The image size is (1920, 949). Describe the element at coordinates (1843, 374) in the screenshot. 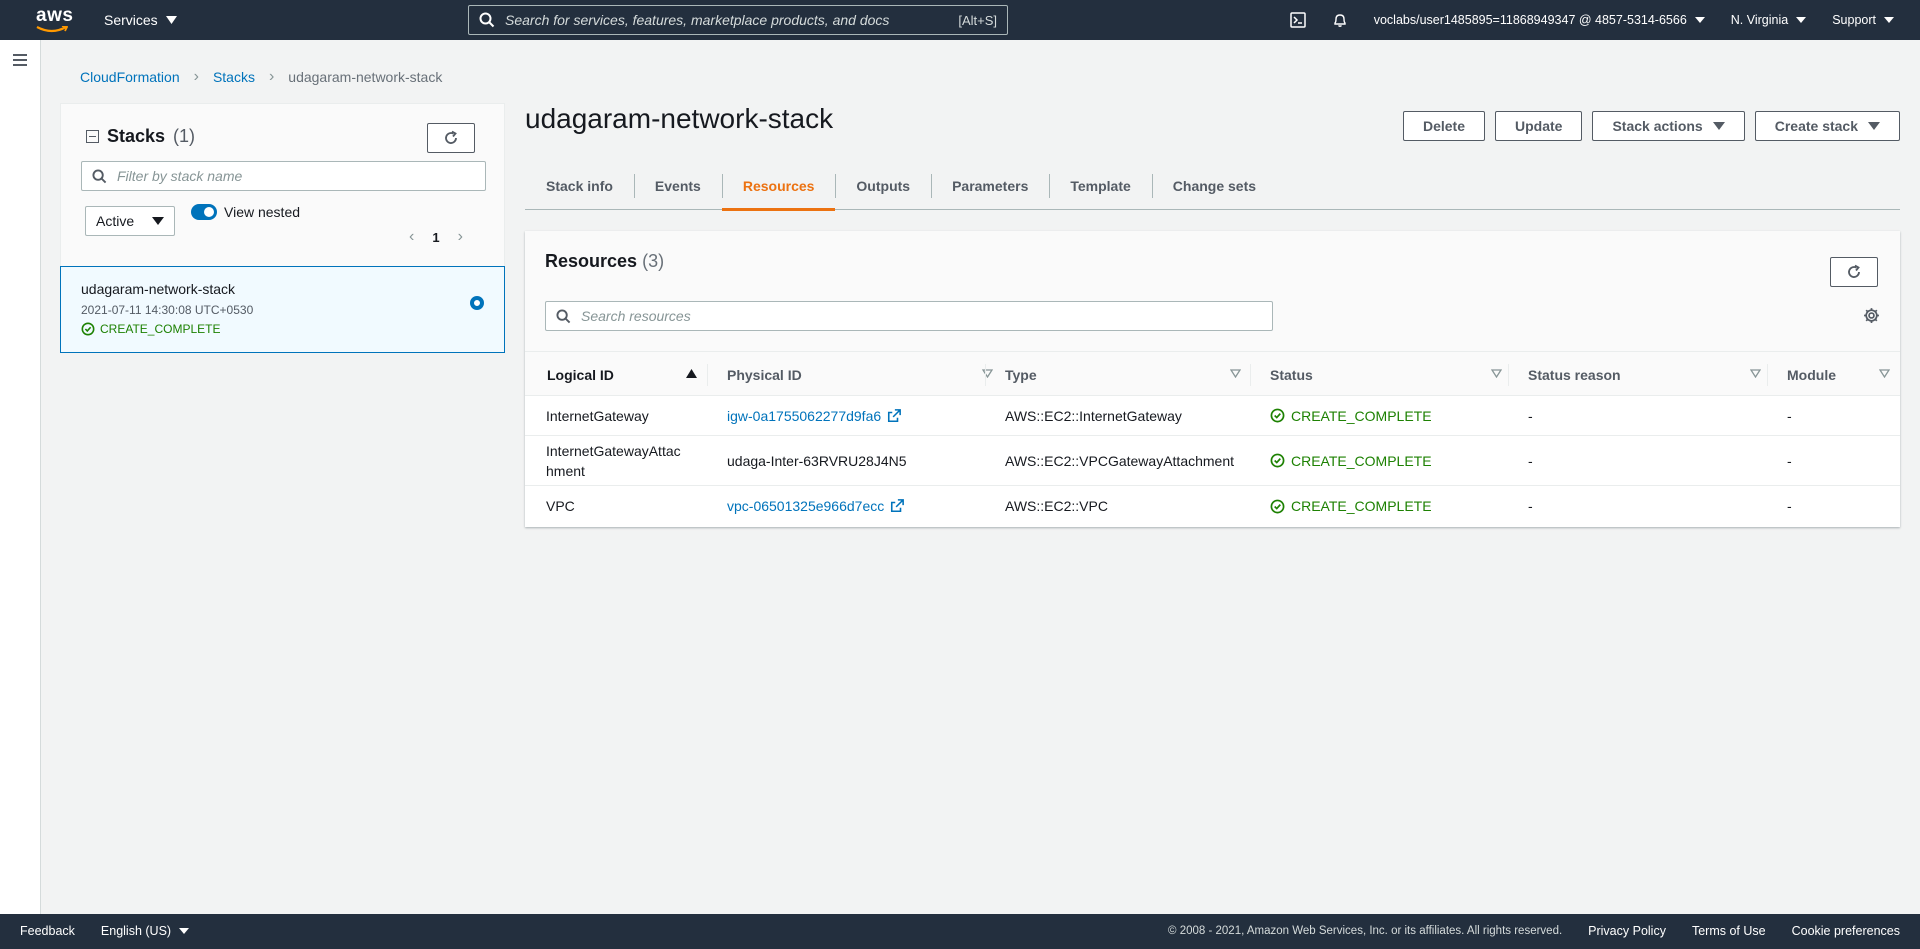

I see `column-header-module: Module` at that location.